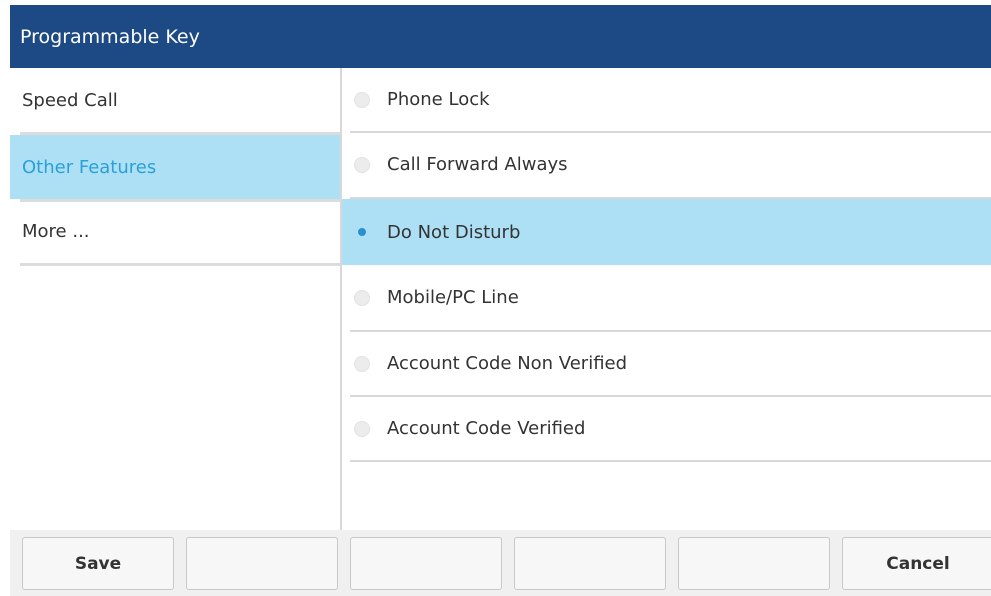 The width and height of the screenshot is (991, 596). Describe the element at coordinates (438, 99) in the screenshot. I see `option-label: Phone Lock` at that location.